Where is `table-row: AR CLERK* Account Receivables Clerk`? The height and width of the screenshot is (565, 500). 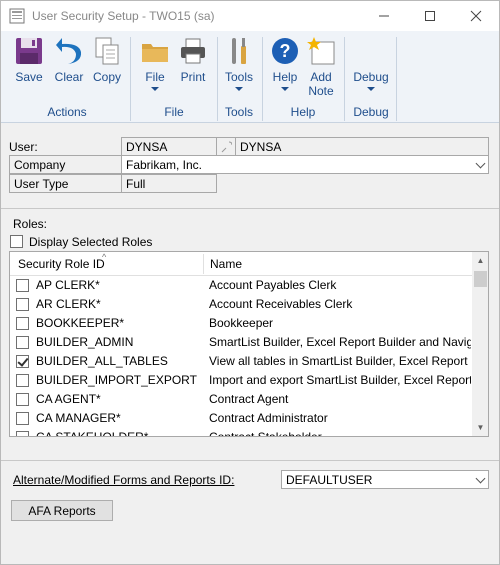
table-row: AR CLERK* Account Receivables Clerk is located at coordinates (241, 304).